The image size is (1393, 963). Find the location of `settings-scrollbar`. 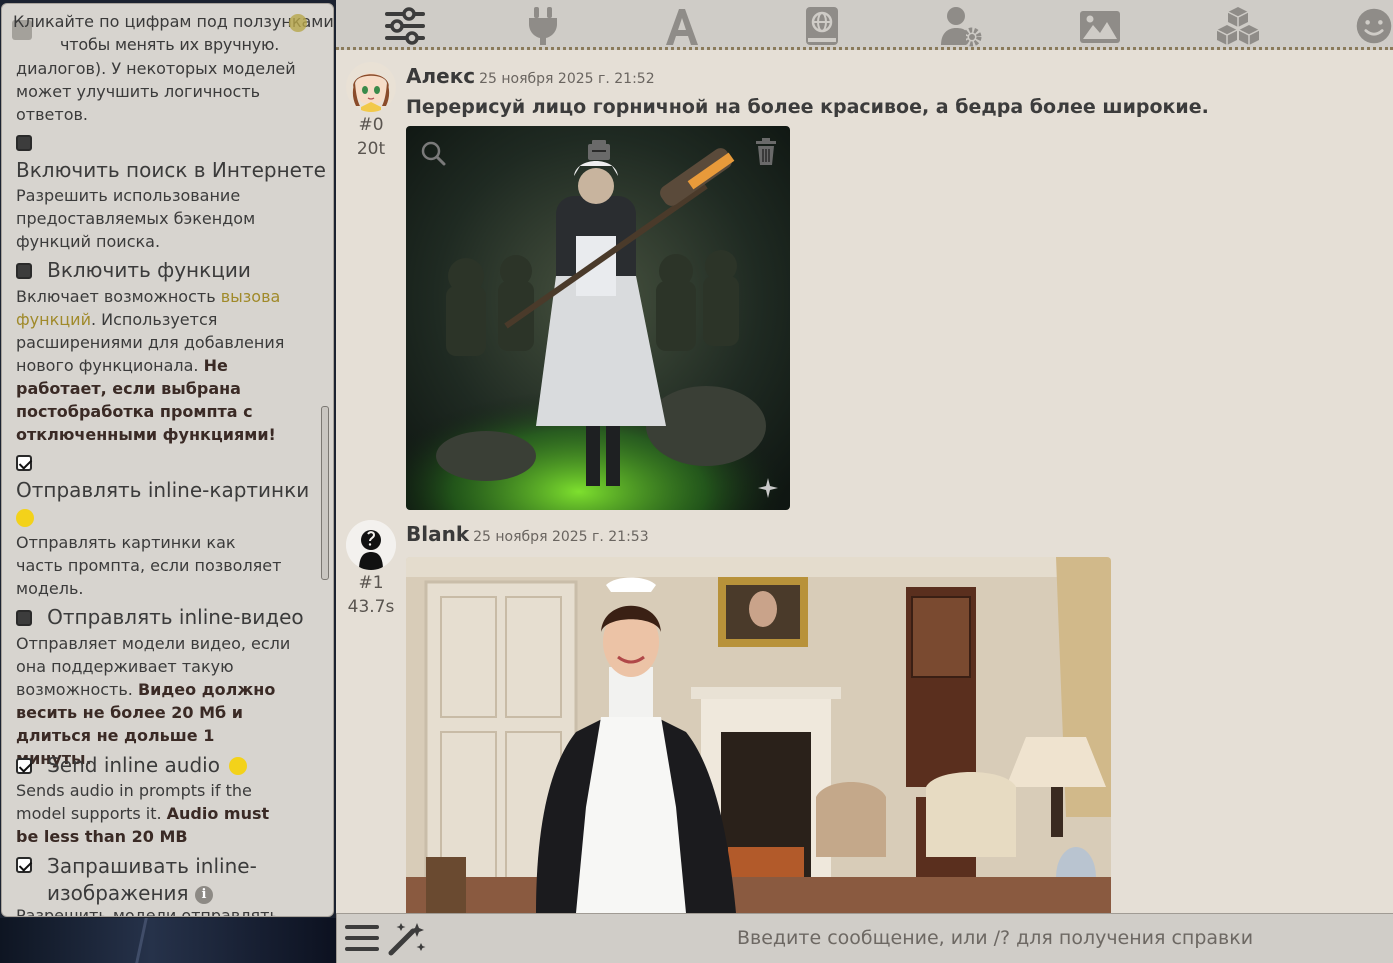

settings-scrollbar is located at coordinates (325, 493).